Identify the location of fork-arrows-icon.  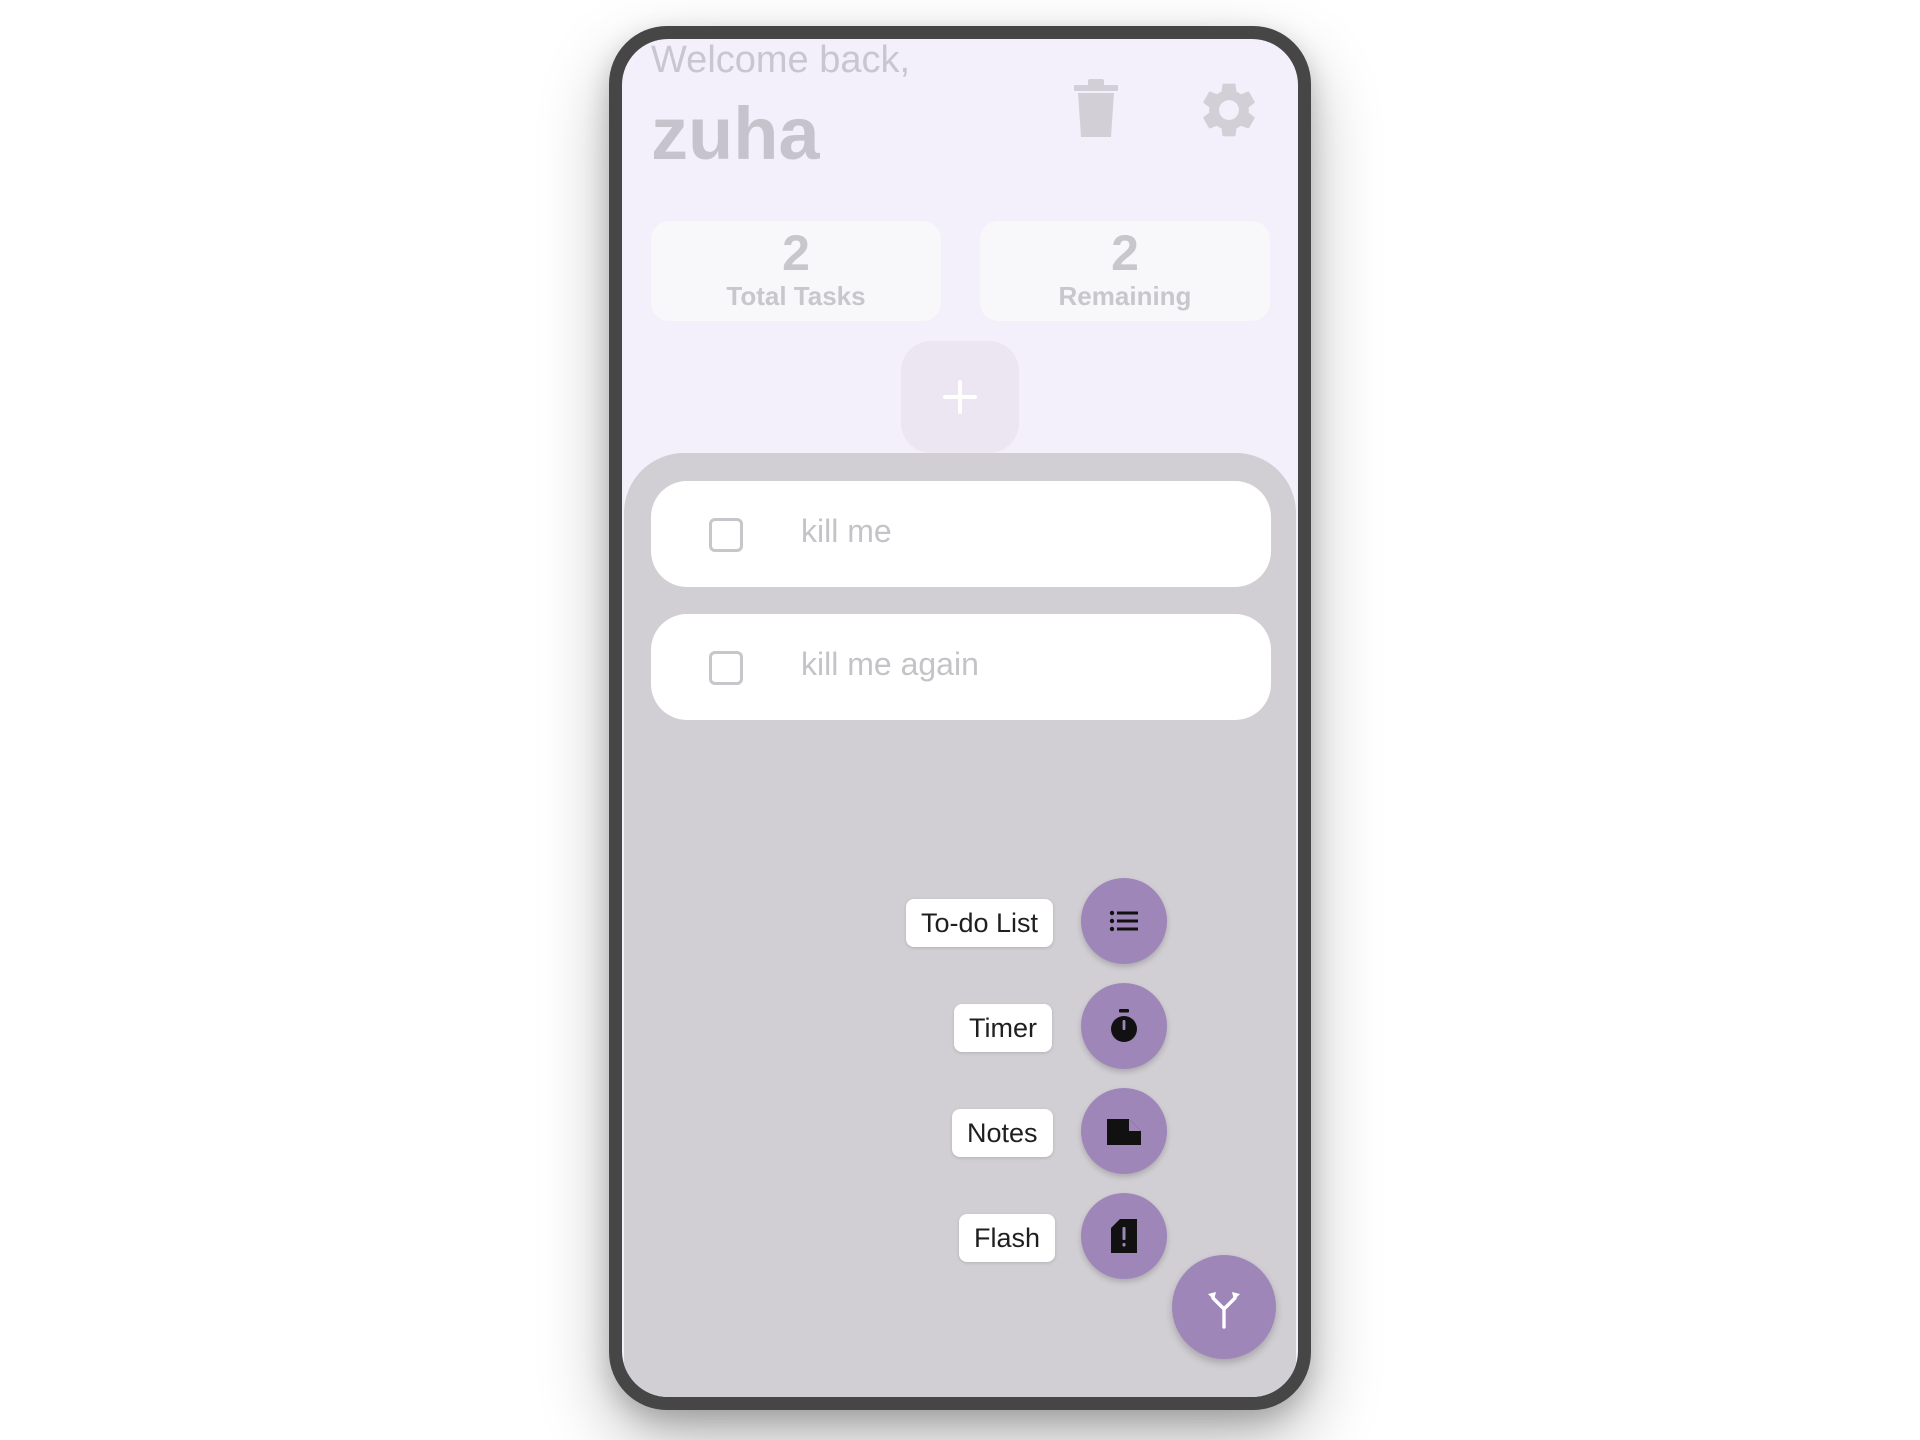
(1224, 1310).